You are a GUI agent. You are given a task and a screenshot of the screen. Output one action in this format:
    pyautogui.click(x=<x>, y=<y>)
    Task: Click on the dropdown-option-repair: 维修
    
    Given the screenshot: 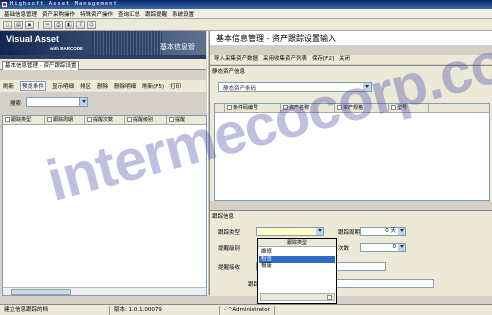 What is the action you would take?
    pyautogui.click(x=297, y=252)
    